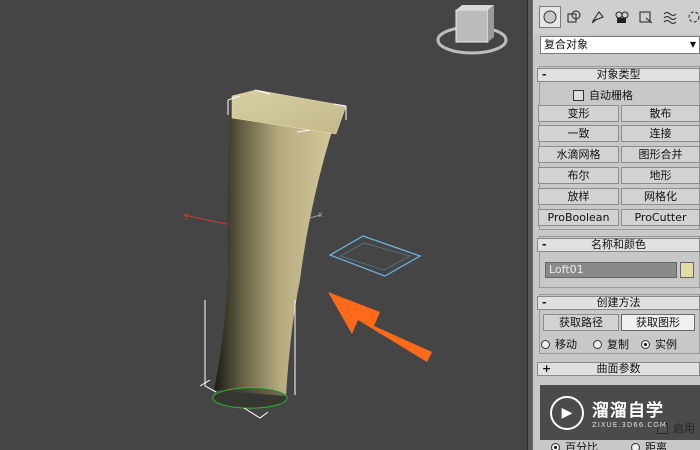 The height and width of the screenshot is (450, 700). Describe the element at coordinates (660, 196) in the screenshot. I see `mesher-button: 网格化` at that location.